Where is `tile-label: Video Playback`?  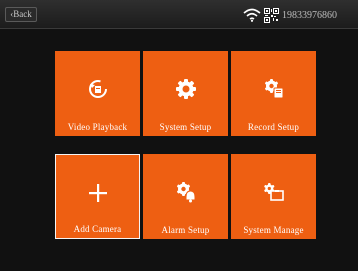
tile-label: Video Playback is located at coordinates (97, 127).